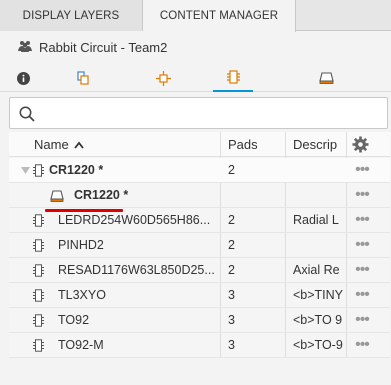  I want to click on tab-content-manager: CONTENT MANAGER, so click(219, 16).